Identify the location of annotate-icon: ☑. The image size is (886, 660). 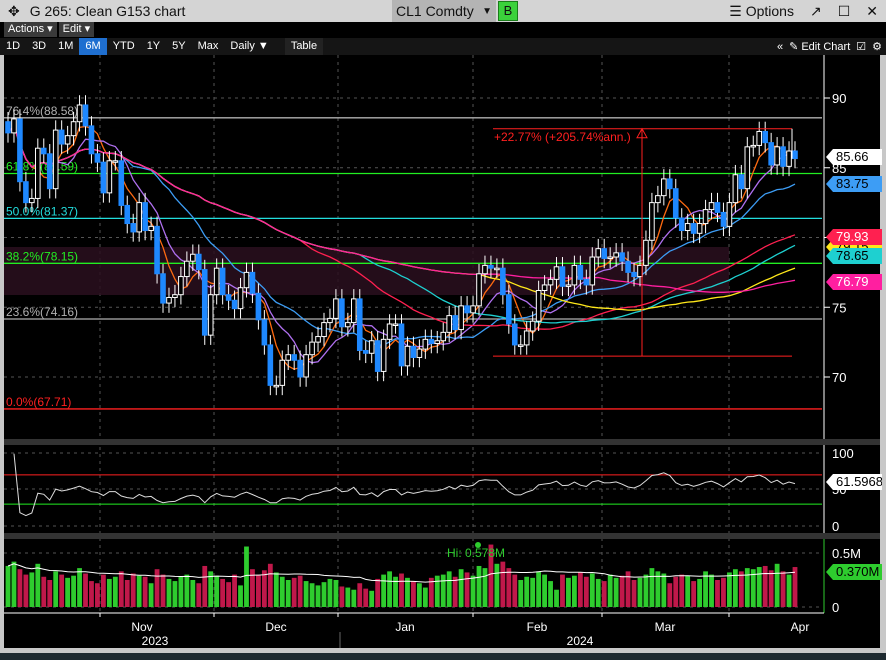
(861, 46).